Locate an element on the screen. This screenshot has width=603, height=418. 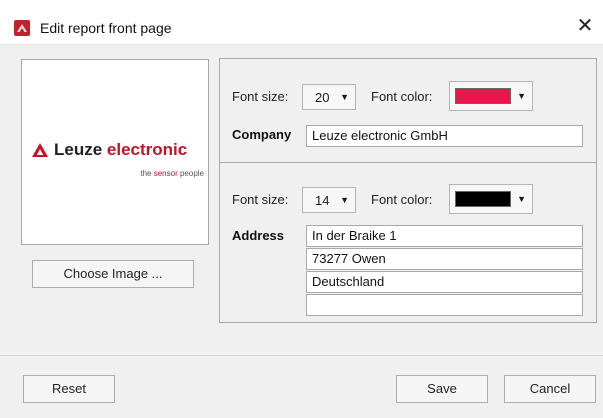
address-color-swatch is located at coordinates (483, 199).